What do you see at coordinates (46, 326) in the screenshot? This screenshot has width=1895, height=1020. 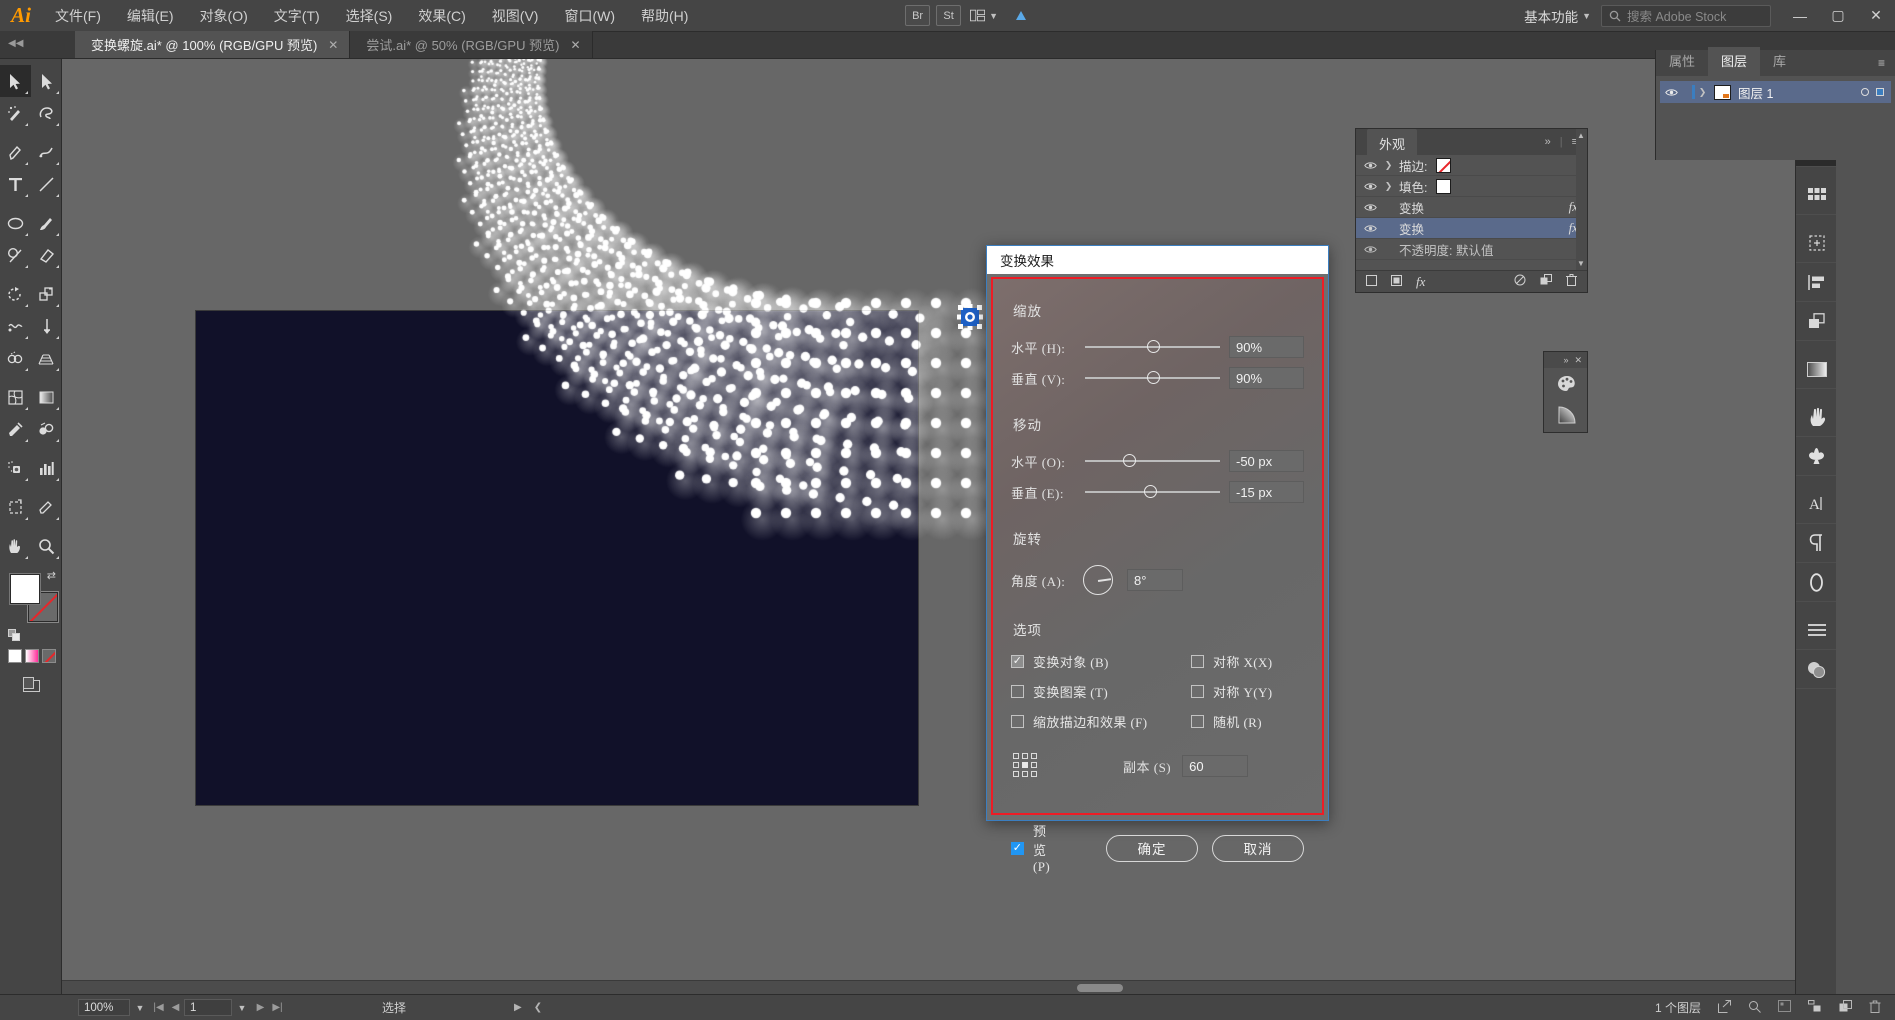 I see `free-transform-tool` at bounding box center [46, 326].